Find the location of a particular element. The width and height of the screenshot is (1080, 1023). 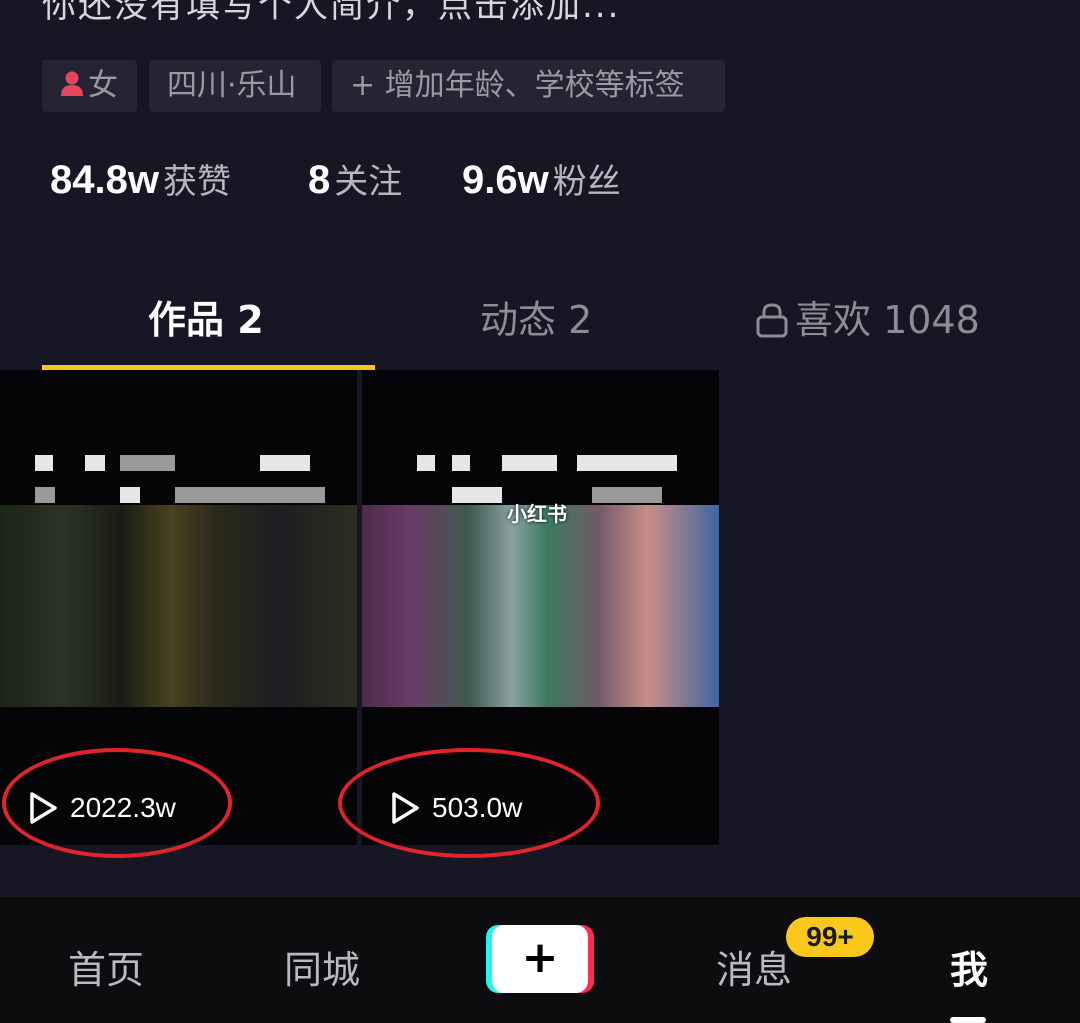

plus-icon: + is located at coordinates (540, 959).